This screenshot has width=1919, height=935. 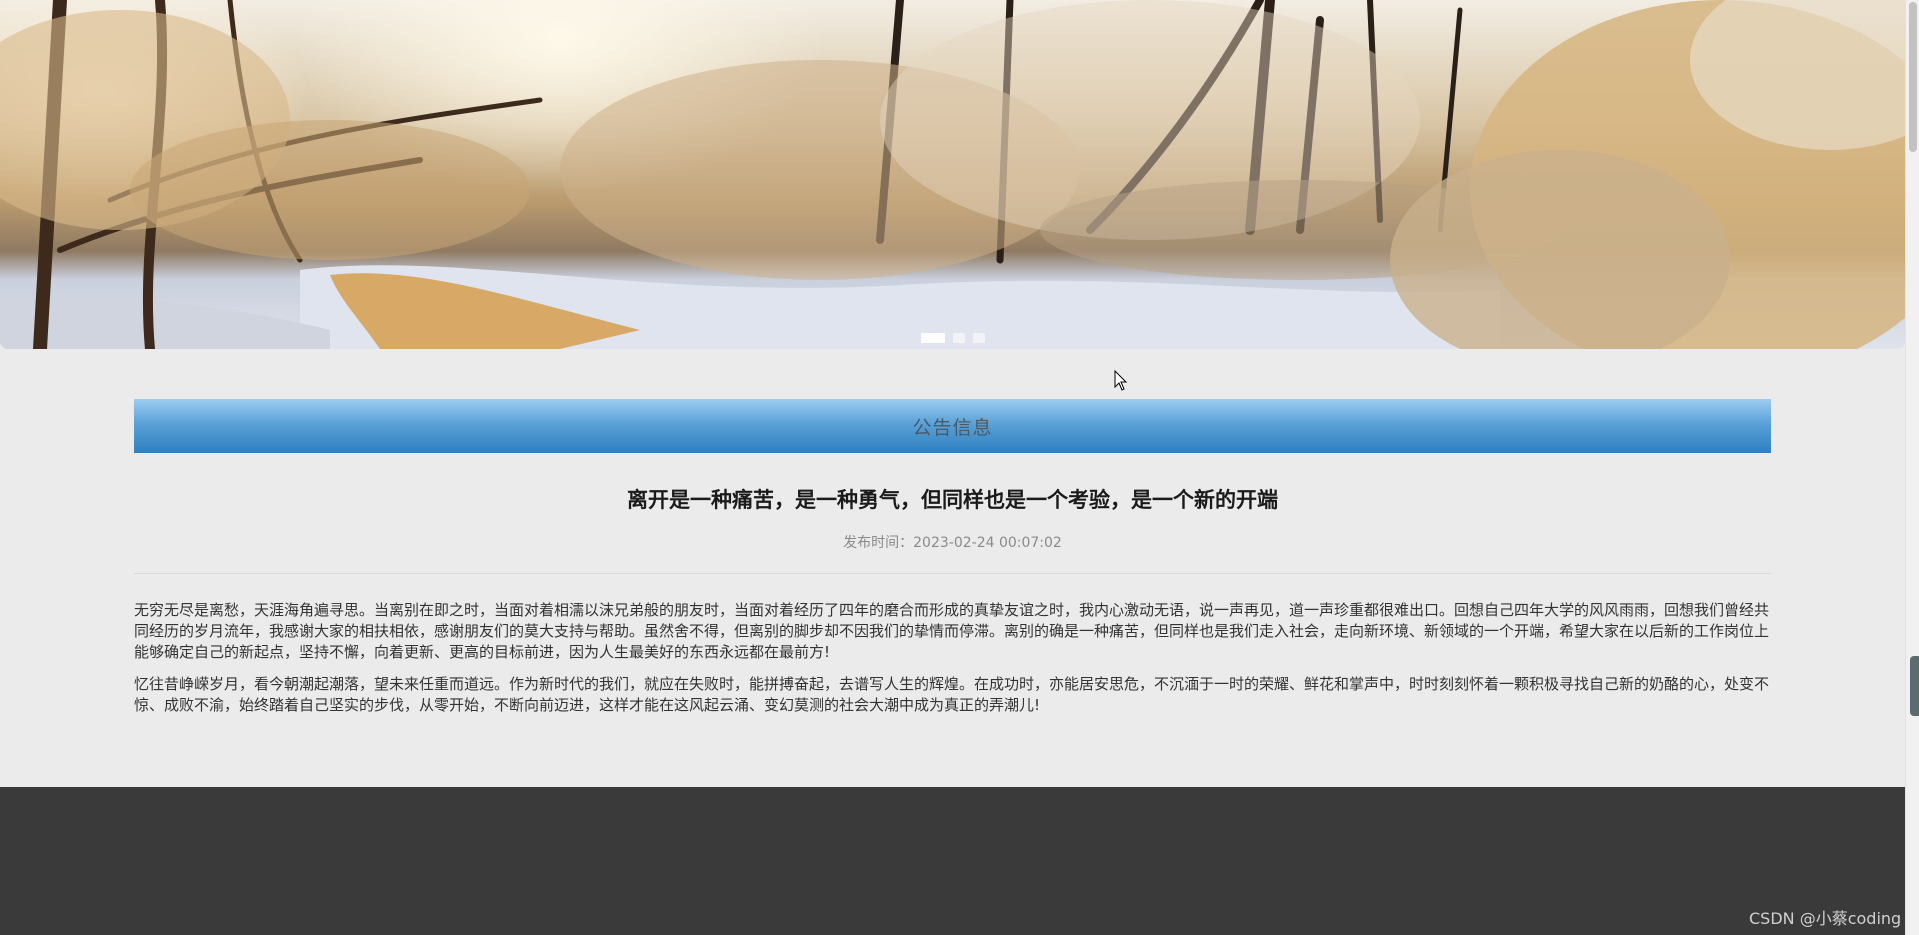 I want to click on carousel-indicators, so click(x=953, y=338).